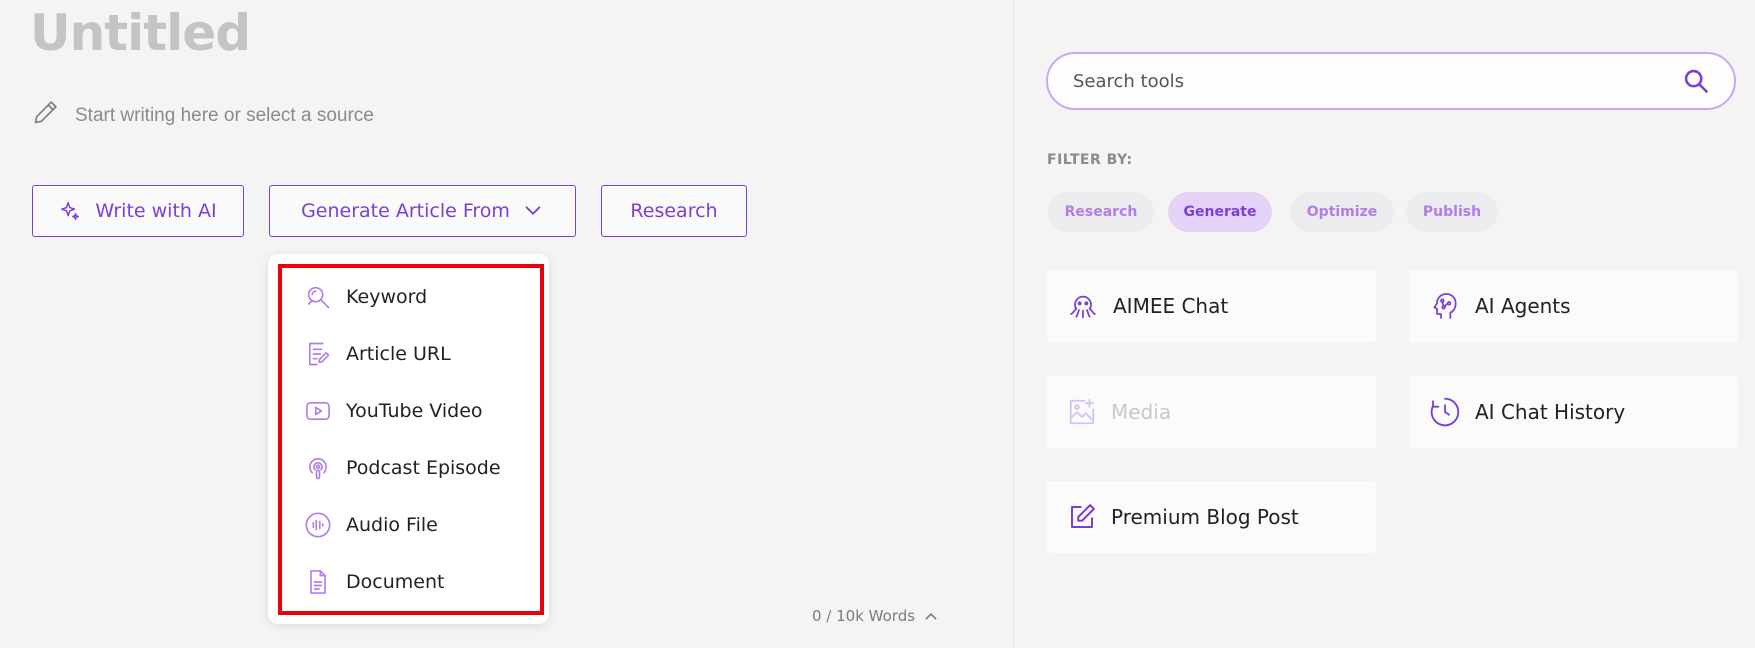  I want to click on menu-item-podcast-episode: Podcast Episode, so click(402, 468).